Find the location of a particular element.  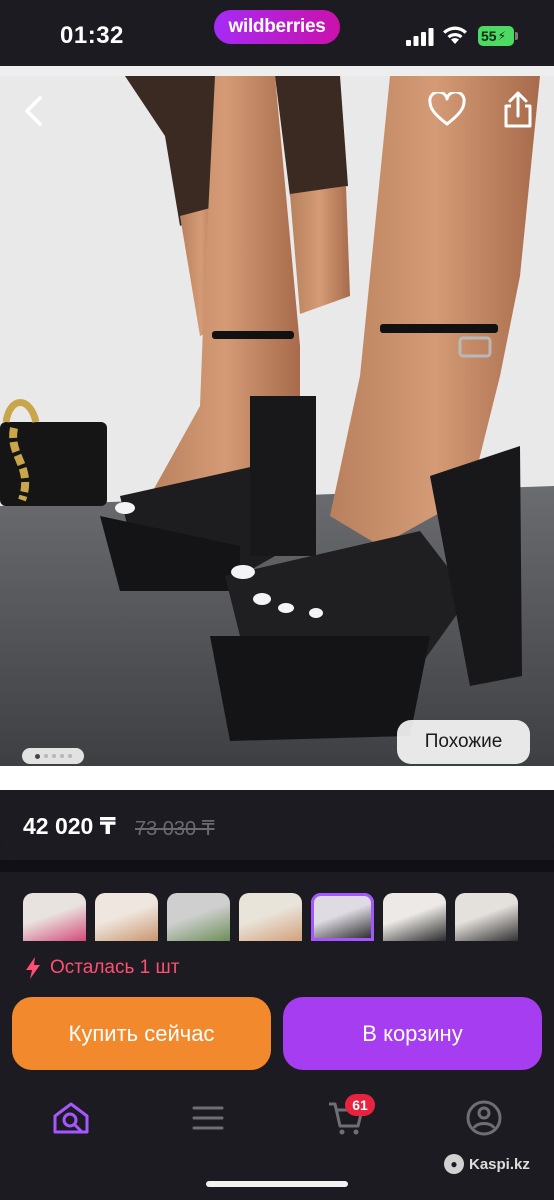

stock-warning: Осталась 1 шт is located at coordinates (101, 968).